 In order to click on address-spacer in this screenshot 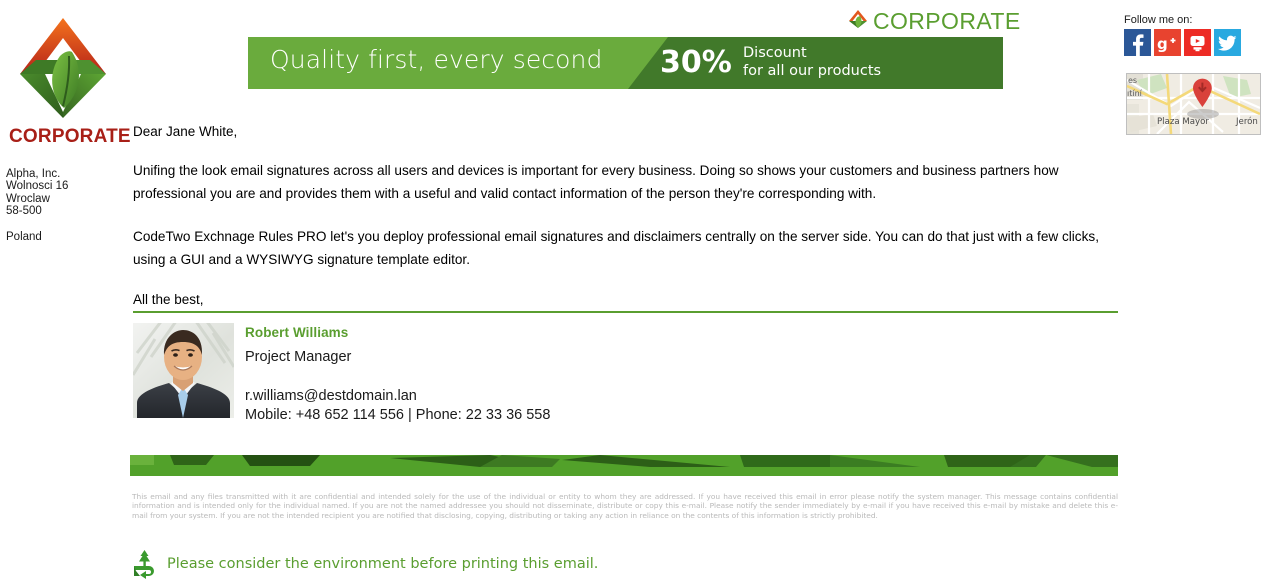, I will do `click(37, 224)`.